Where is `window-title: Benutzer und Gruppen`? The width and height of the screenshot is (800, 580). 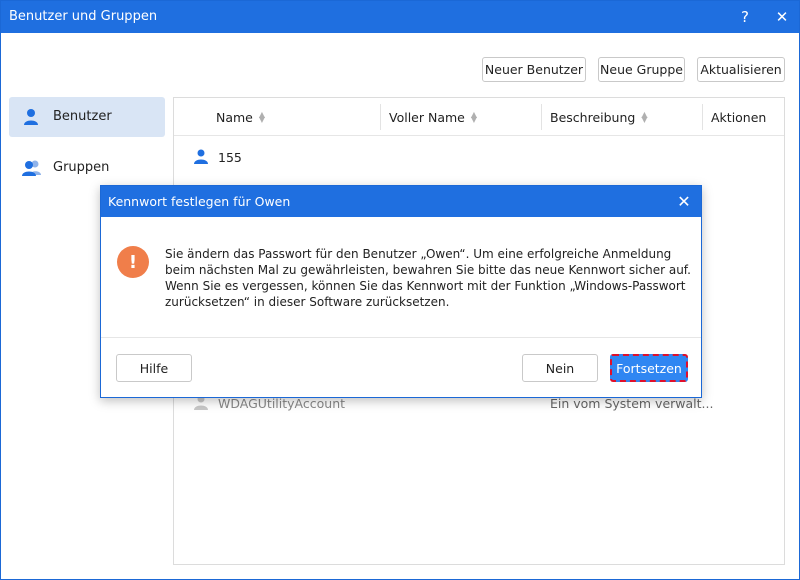
window-title: Benutzer und Gruppen is located at coordinates (83, 16).